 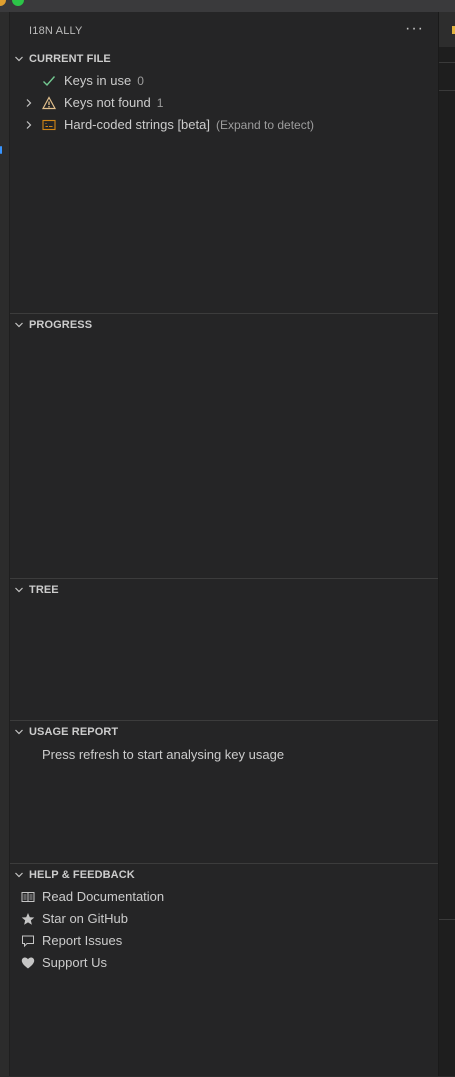 What do you see at coordinates (82, 875) in the screenshot?
I see `section-title: HELP & FEEDBACK` at bounding box center [82, 875].